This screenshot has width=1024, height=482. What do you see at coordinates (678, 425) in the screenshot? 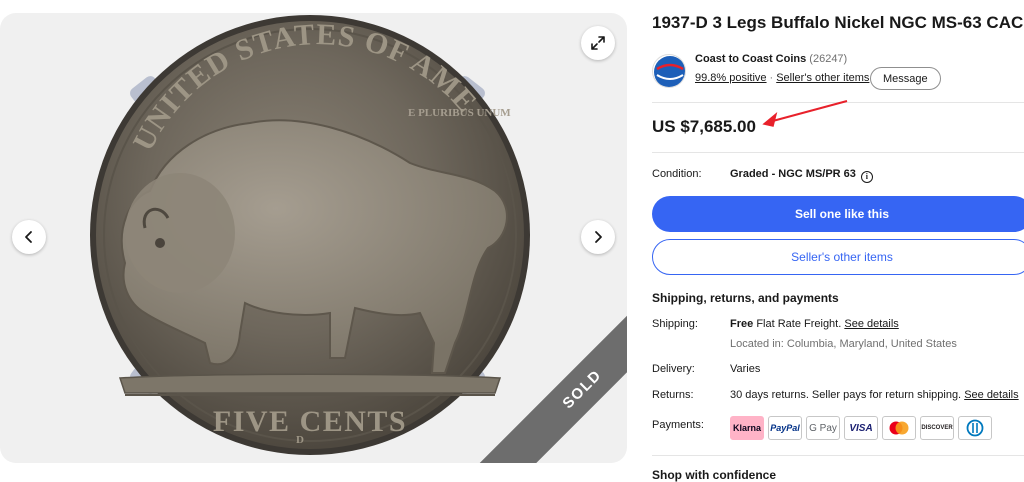
I see `payments-label: Payments:` at bounding box center [678, 425].